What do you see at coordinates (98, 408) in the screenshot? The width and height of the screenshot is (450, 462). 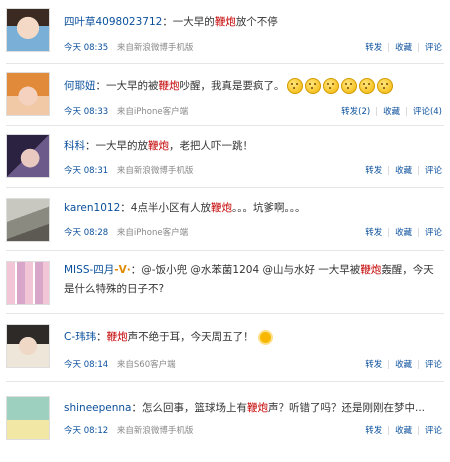 I see `user-name: shineepenna` at bounding box center [98, 408].